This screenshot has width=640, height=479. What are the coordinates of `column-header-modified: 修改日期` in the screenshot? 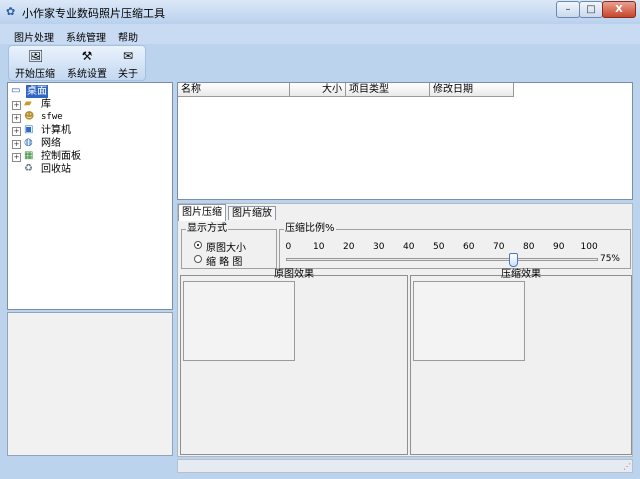 It's located at (472, 90).